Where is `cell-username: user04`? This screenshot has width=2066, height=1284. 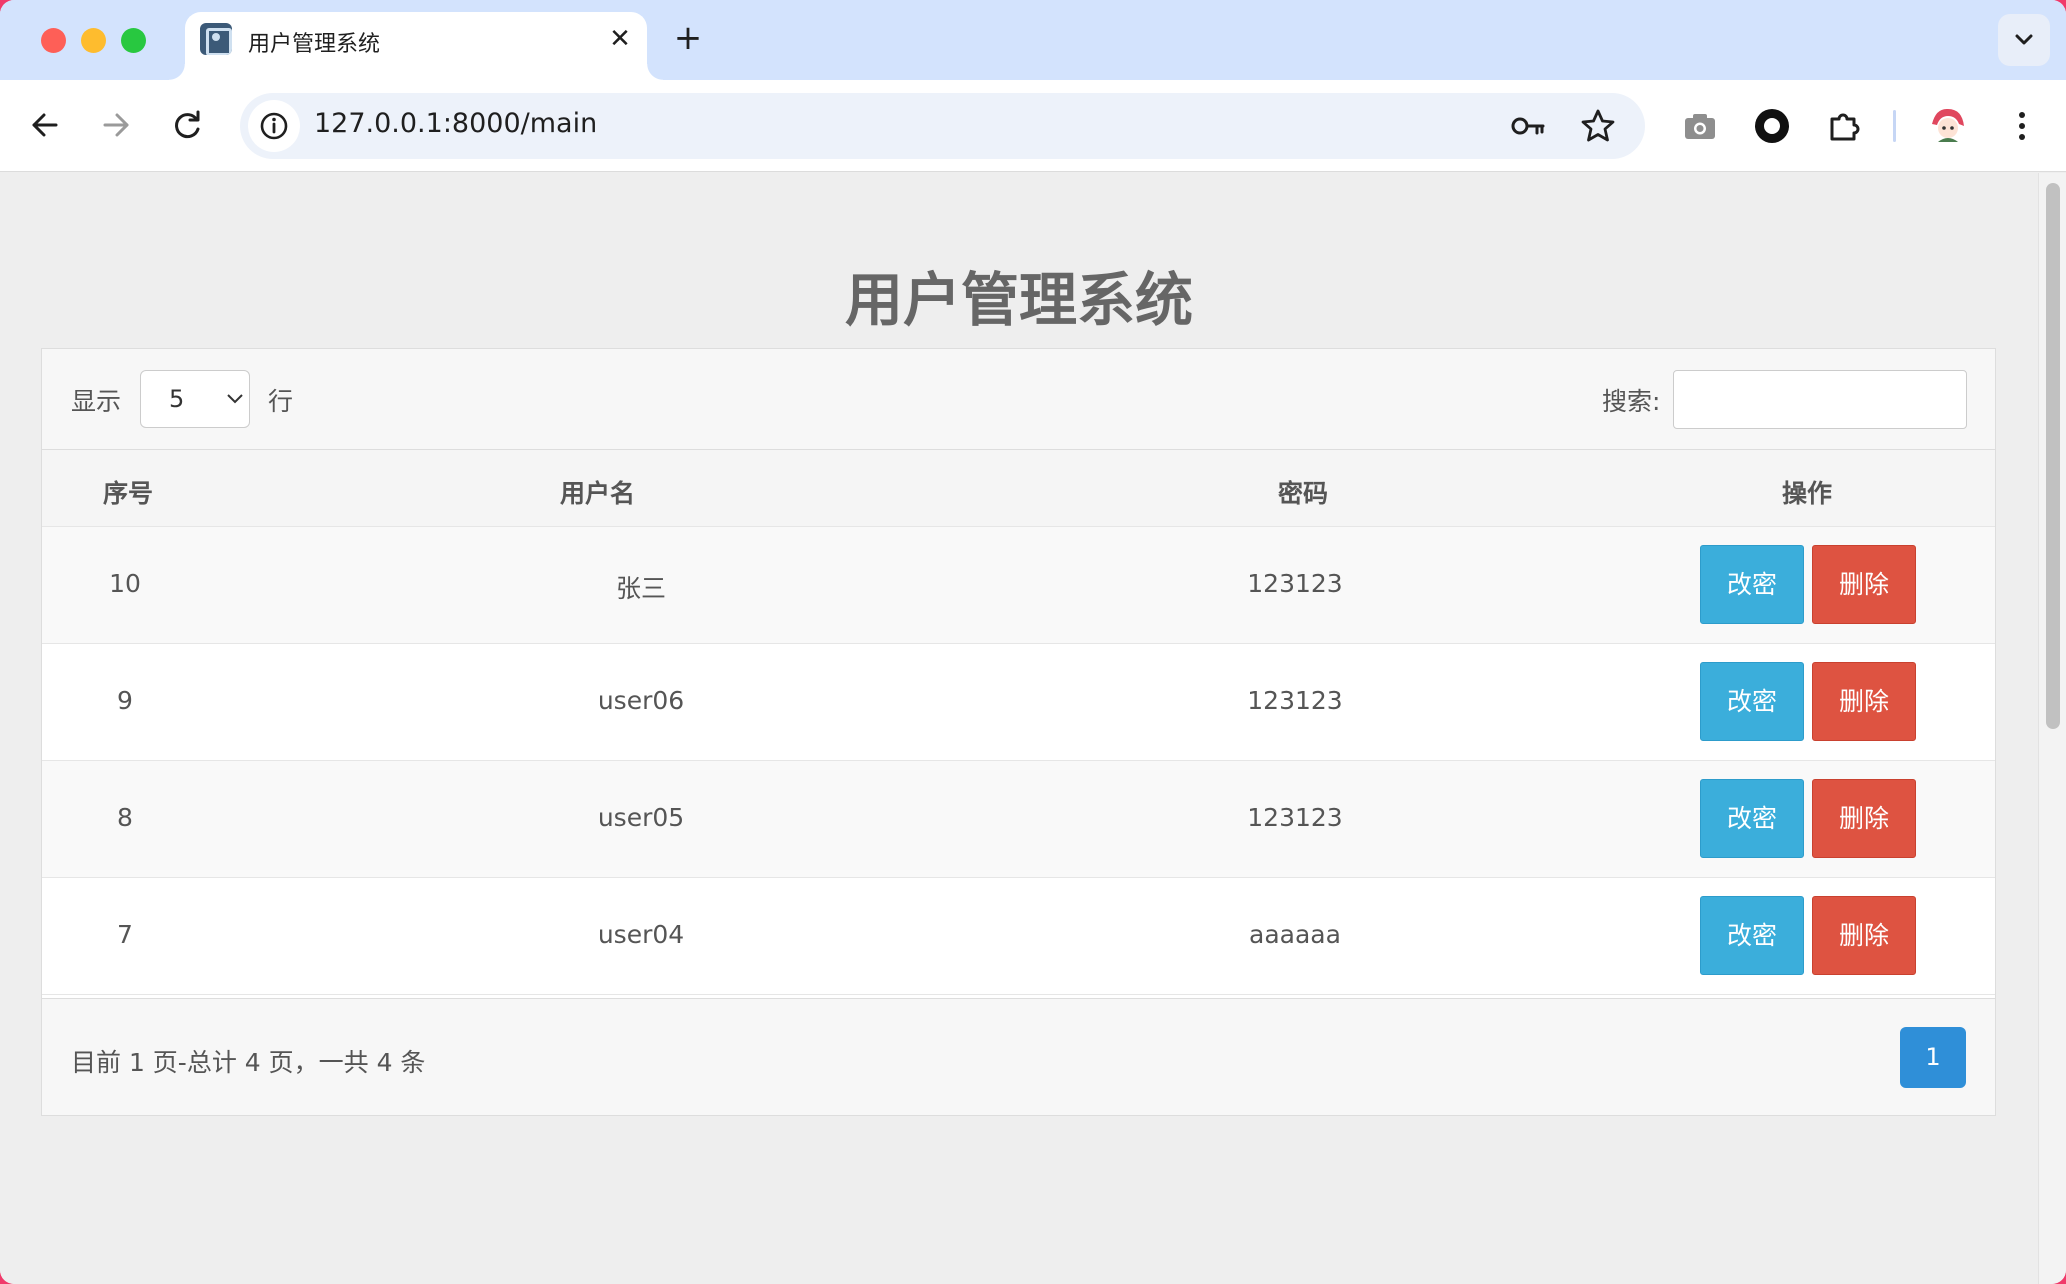 cell-username: user04 is located at coordinates (641, 934).